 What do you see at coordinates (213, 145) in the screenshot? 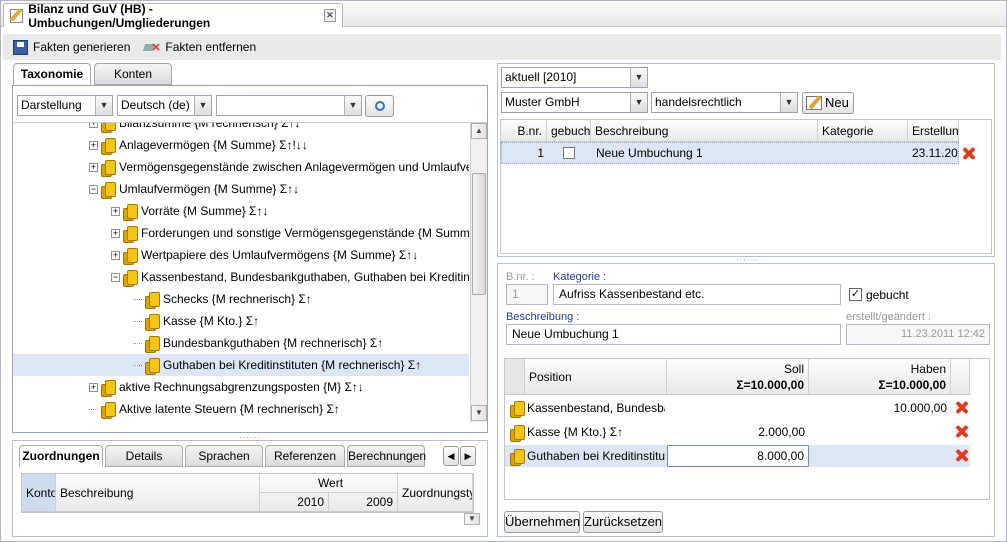
I see `tree-item-label: Anlagevermögen {M Summe} Σ↑!↓↓` at bounding box center [213, 145].